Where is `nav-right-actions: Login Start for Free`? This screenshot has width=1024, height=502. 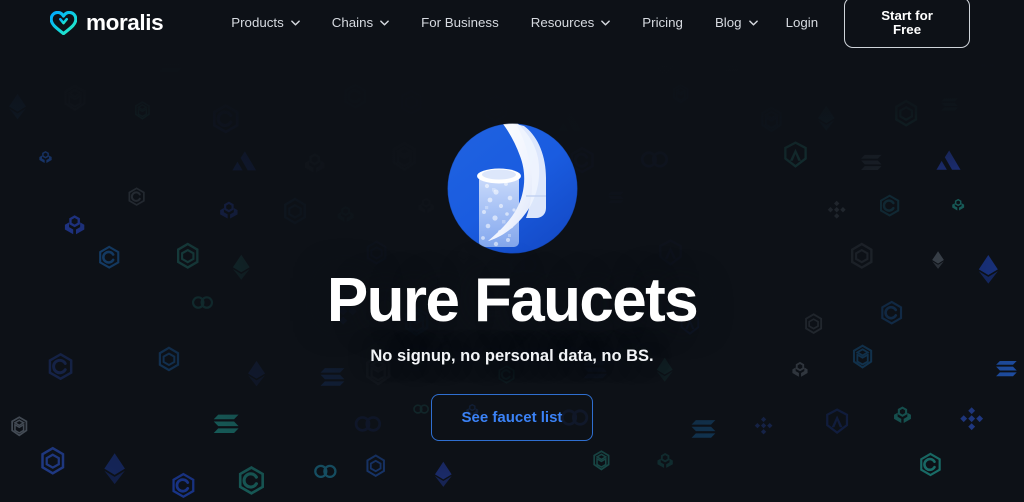
nav-right-actions: Login Start for Free is located at coordinates (872, 24).